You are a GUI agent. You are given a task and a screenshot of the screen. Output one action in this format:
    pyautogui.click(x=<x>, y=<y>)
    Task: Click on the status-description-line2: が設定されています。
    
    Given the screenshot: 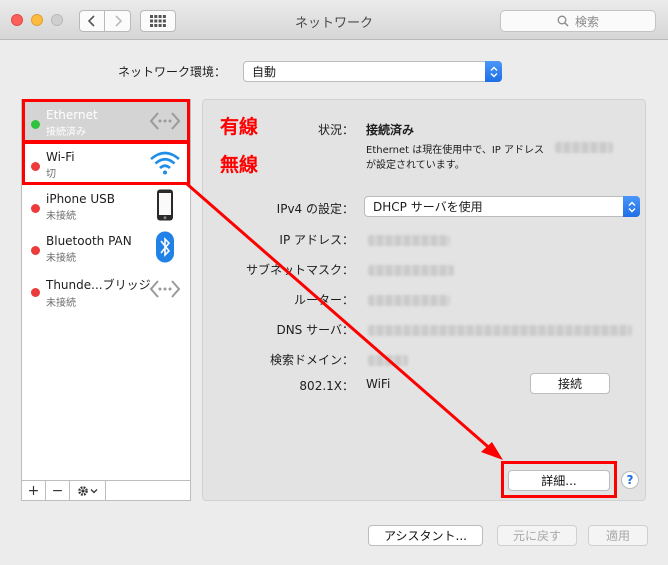 What is the action you would take?
    pyautogui.click(x=415, y=165)
    